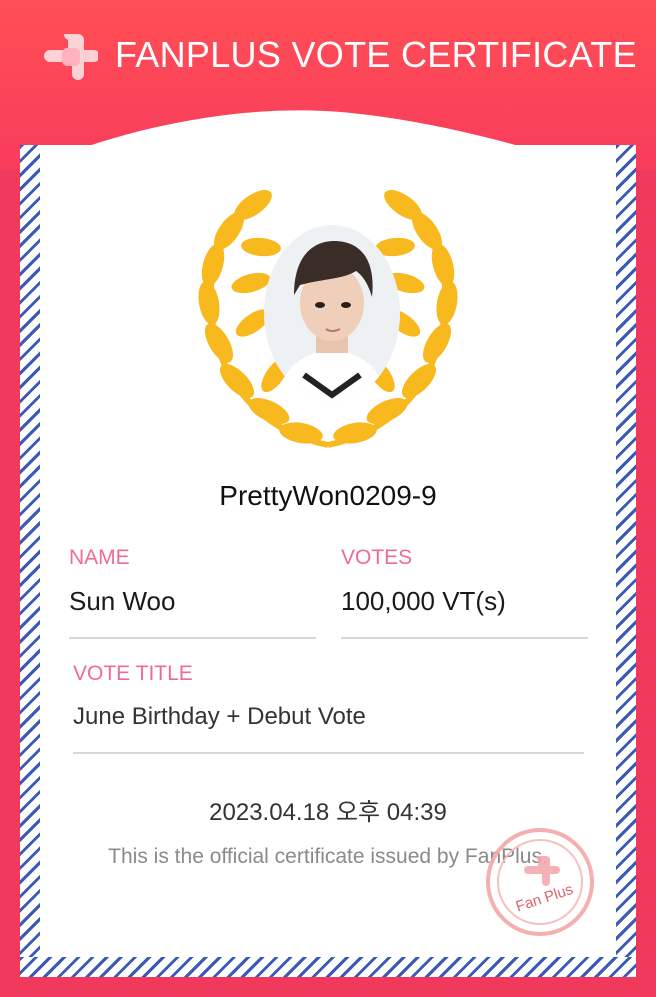 This screenshot has width=656, height=997. Describe the element at coordinates (328, 495) in the screenshot. I see `username: PrettyWon0209-9` at that location.